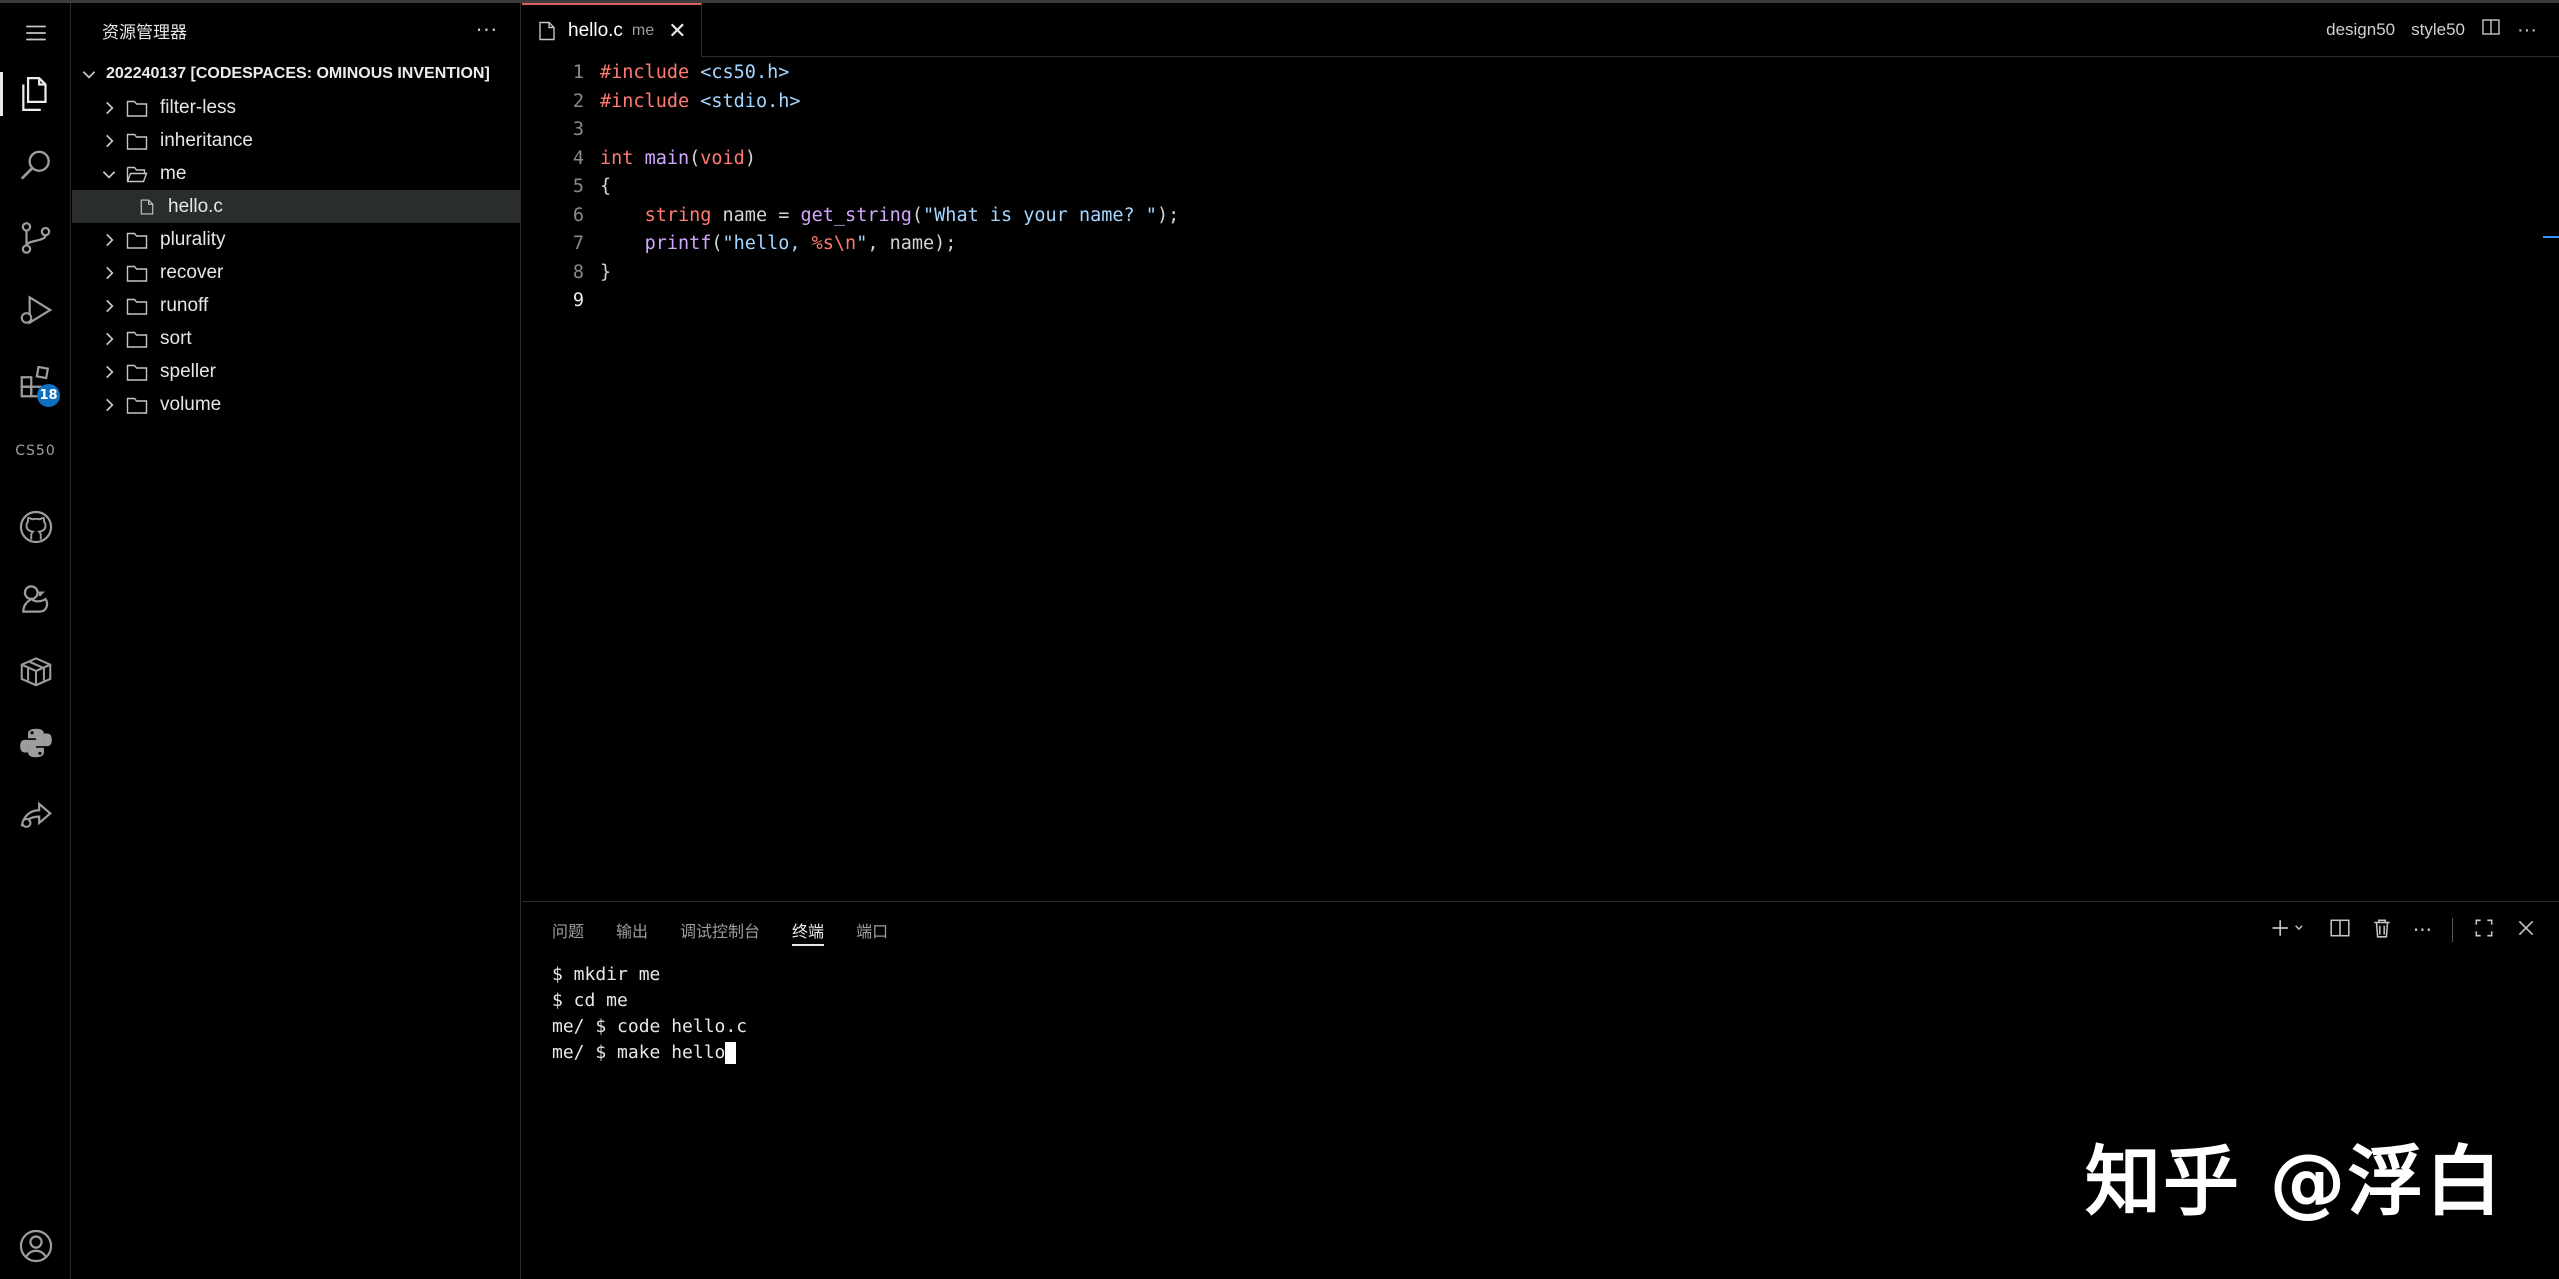 The width and height of the screenshot is (2559, 1279). Describe the element at coordinates (296, 272) in the screenshot. I see `tree-folder-recover: recover` at that location.